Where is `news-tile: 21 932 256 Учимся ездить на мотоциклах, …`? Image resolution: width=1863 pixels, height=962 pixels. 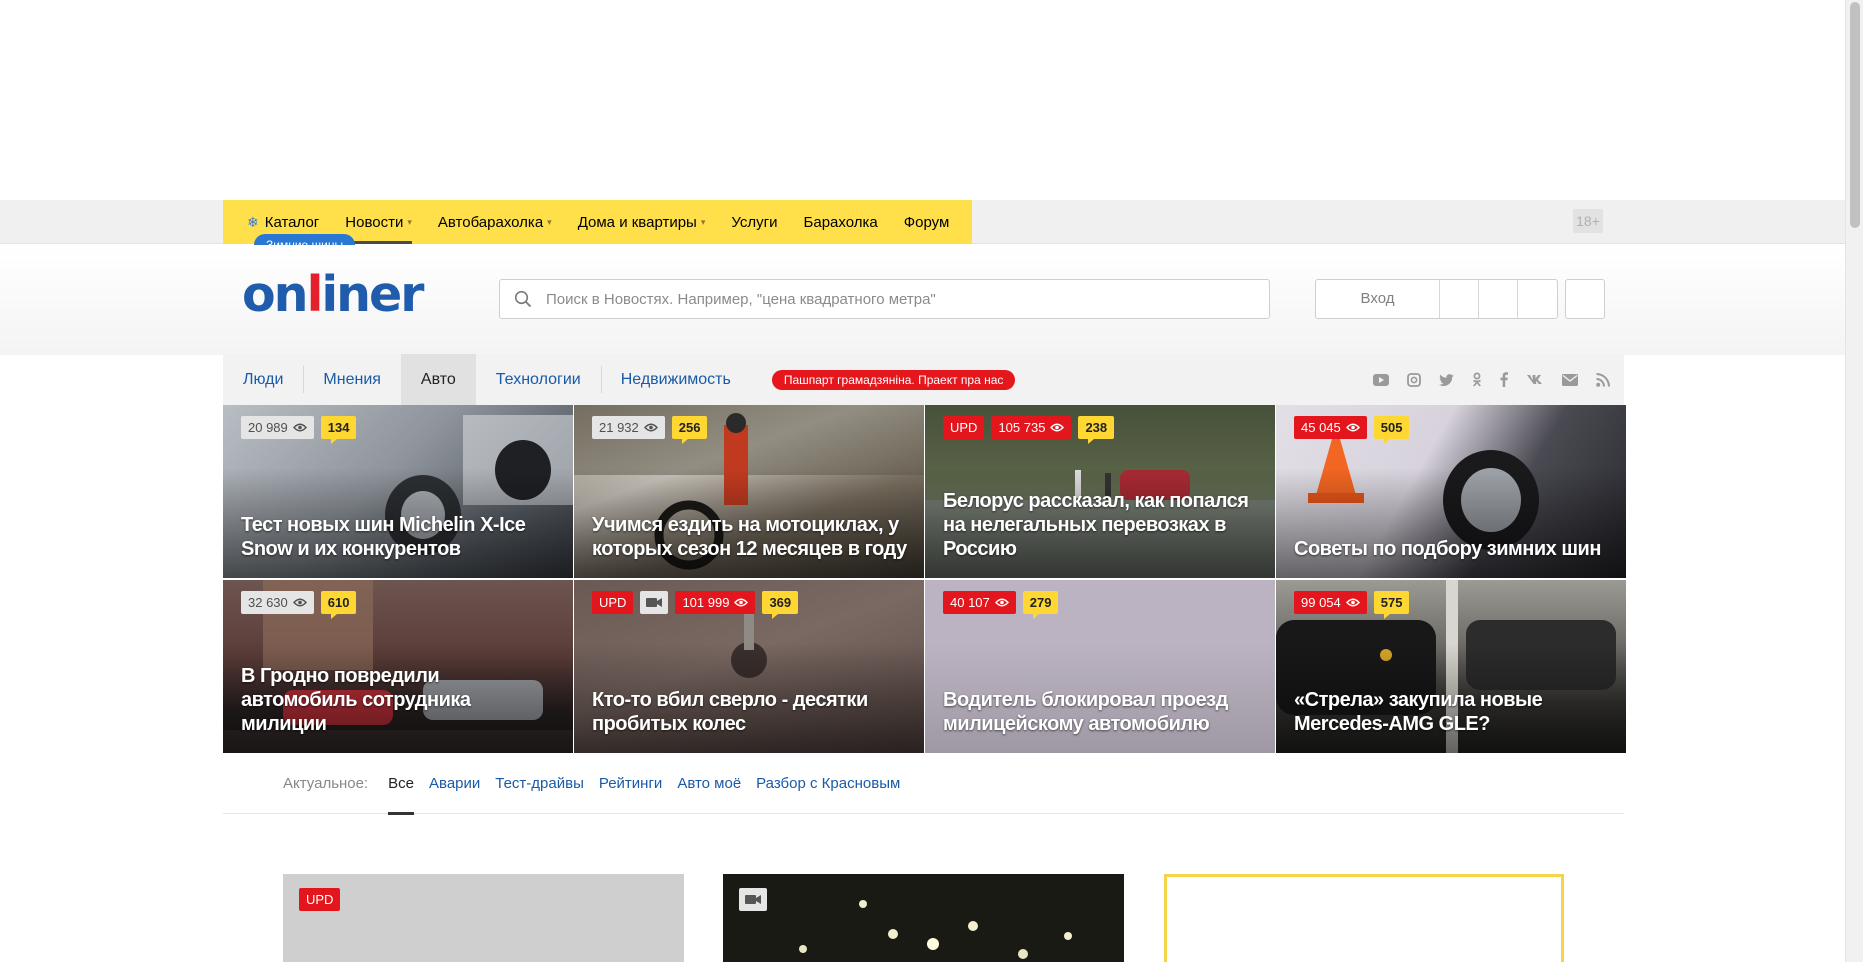 news-tile: 21 932 256 Учимся ездить на мотоциклах, … is located at coordinates (749, 491).